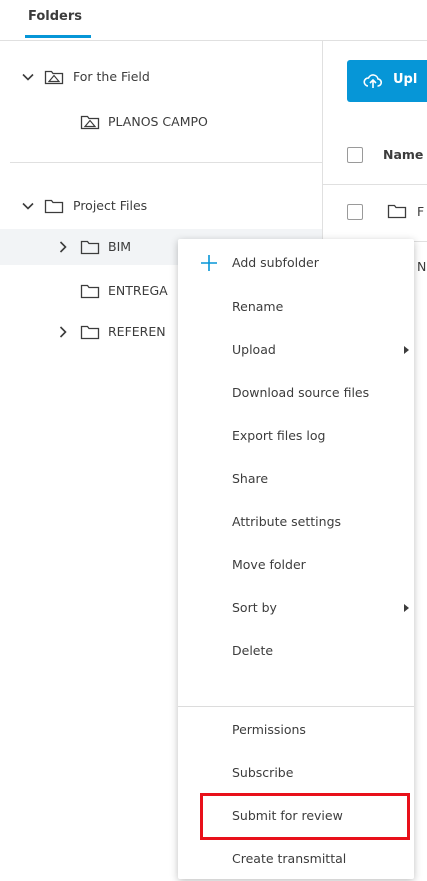 This screenshot has width=427, height=881. I want to click on menu-item-label: Attribute settings, so click(287, 521).